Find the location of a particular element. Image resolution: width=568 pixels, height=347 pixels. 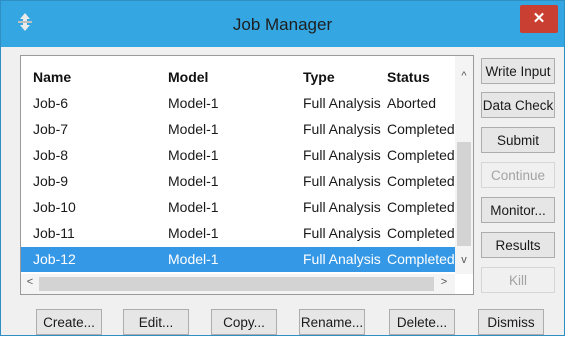

title-bar: Job Manager ✕ is located at coordinates (282, 24).